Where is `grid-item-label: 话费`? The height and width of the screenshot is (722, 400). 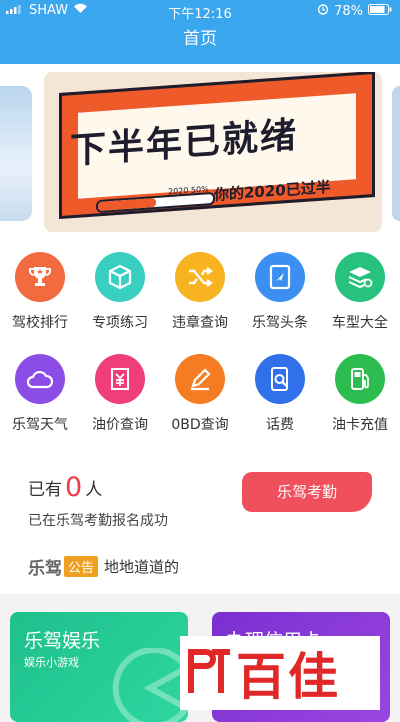
grid-item-label: 话费 is located at coordinates (280, 425).